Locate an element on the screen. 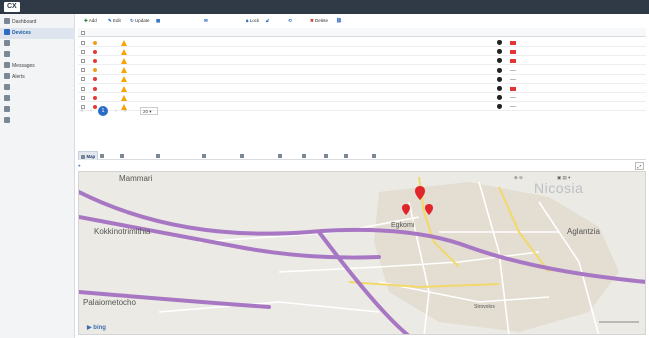 Image resolution: width=649 pixels, height=338 pixels. sidebar-item-label: Devices is located at coordinates (21, 33).